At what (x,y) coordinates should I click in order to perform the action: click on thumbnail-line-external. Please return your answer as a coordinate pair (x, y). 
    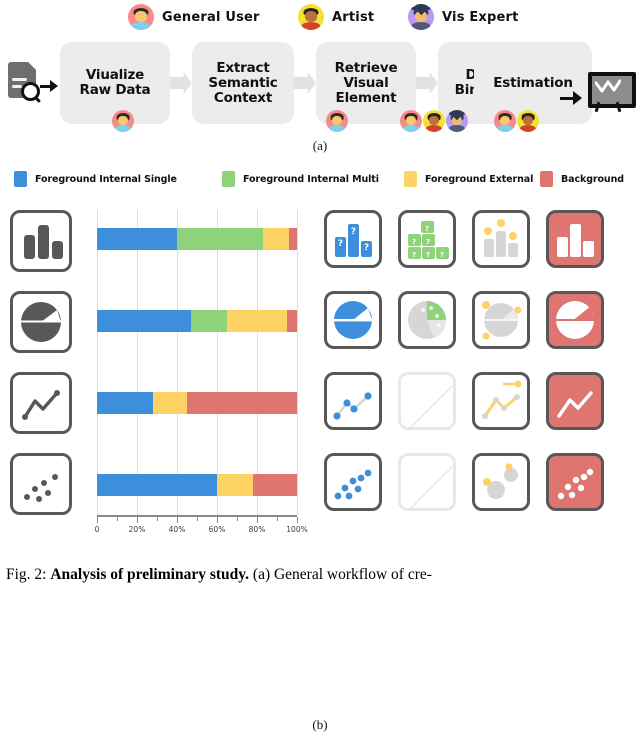
    Looking at the image, I should click on (501, 401).